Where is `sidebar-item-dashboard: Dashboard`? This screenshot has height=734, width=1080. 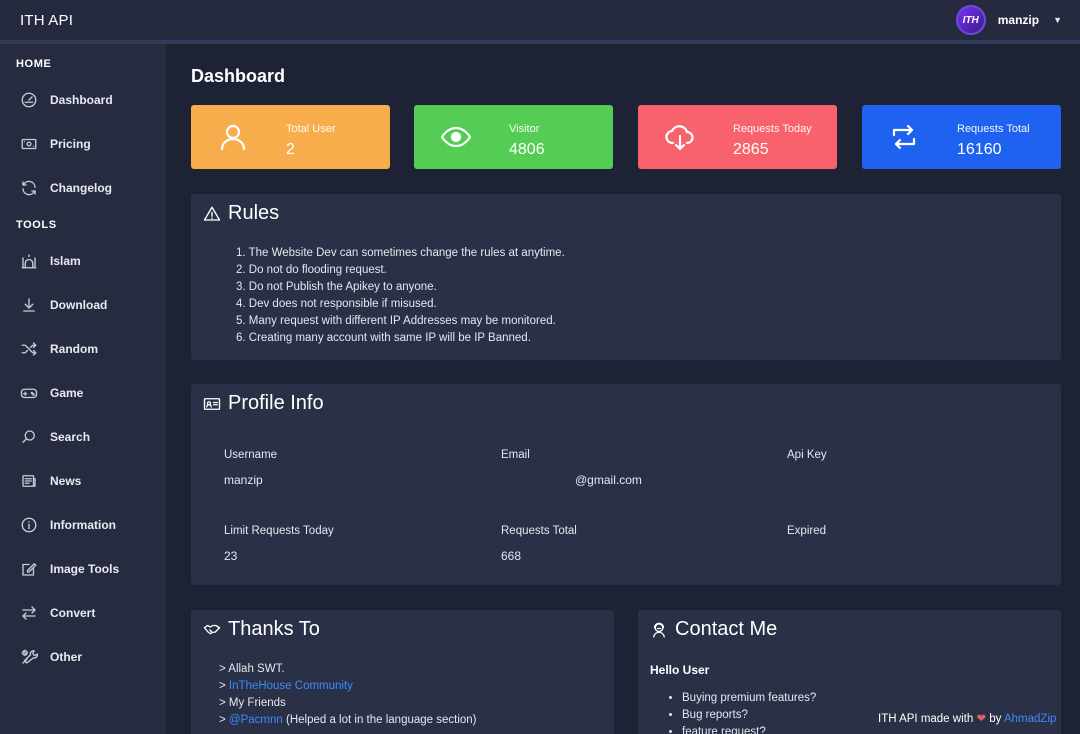 sidebar-item-dashboard: Dashboard is located at coordinates (83, 100).